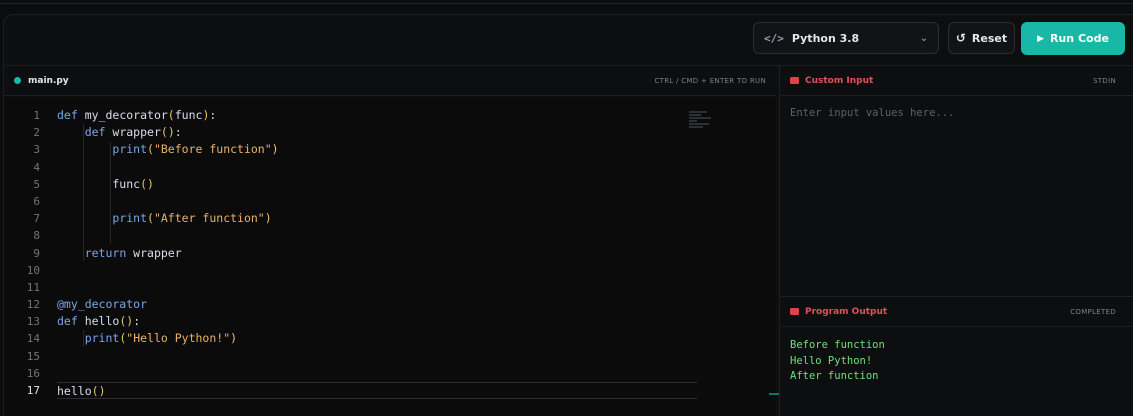 This screenshot has width=1133, height=416. I want to click on line-number: 11, so click(33, 287).